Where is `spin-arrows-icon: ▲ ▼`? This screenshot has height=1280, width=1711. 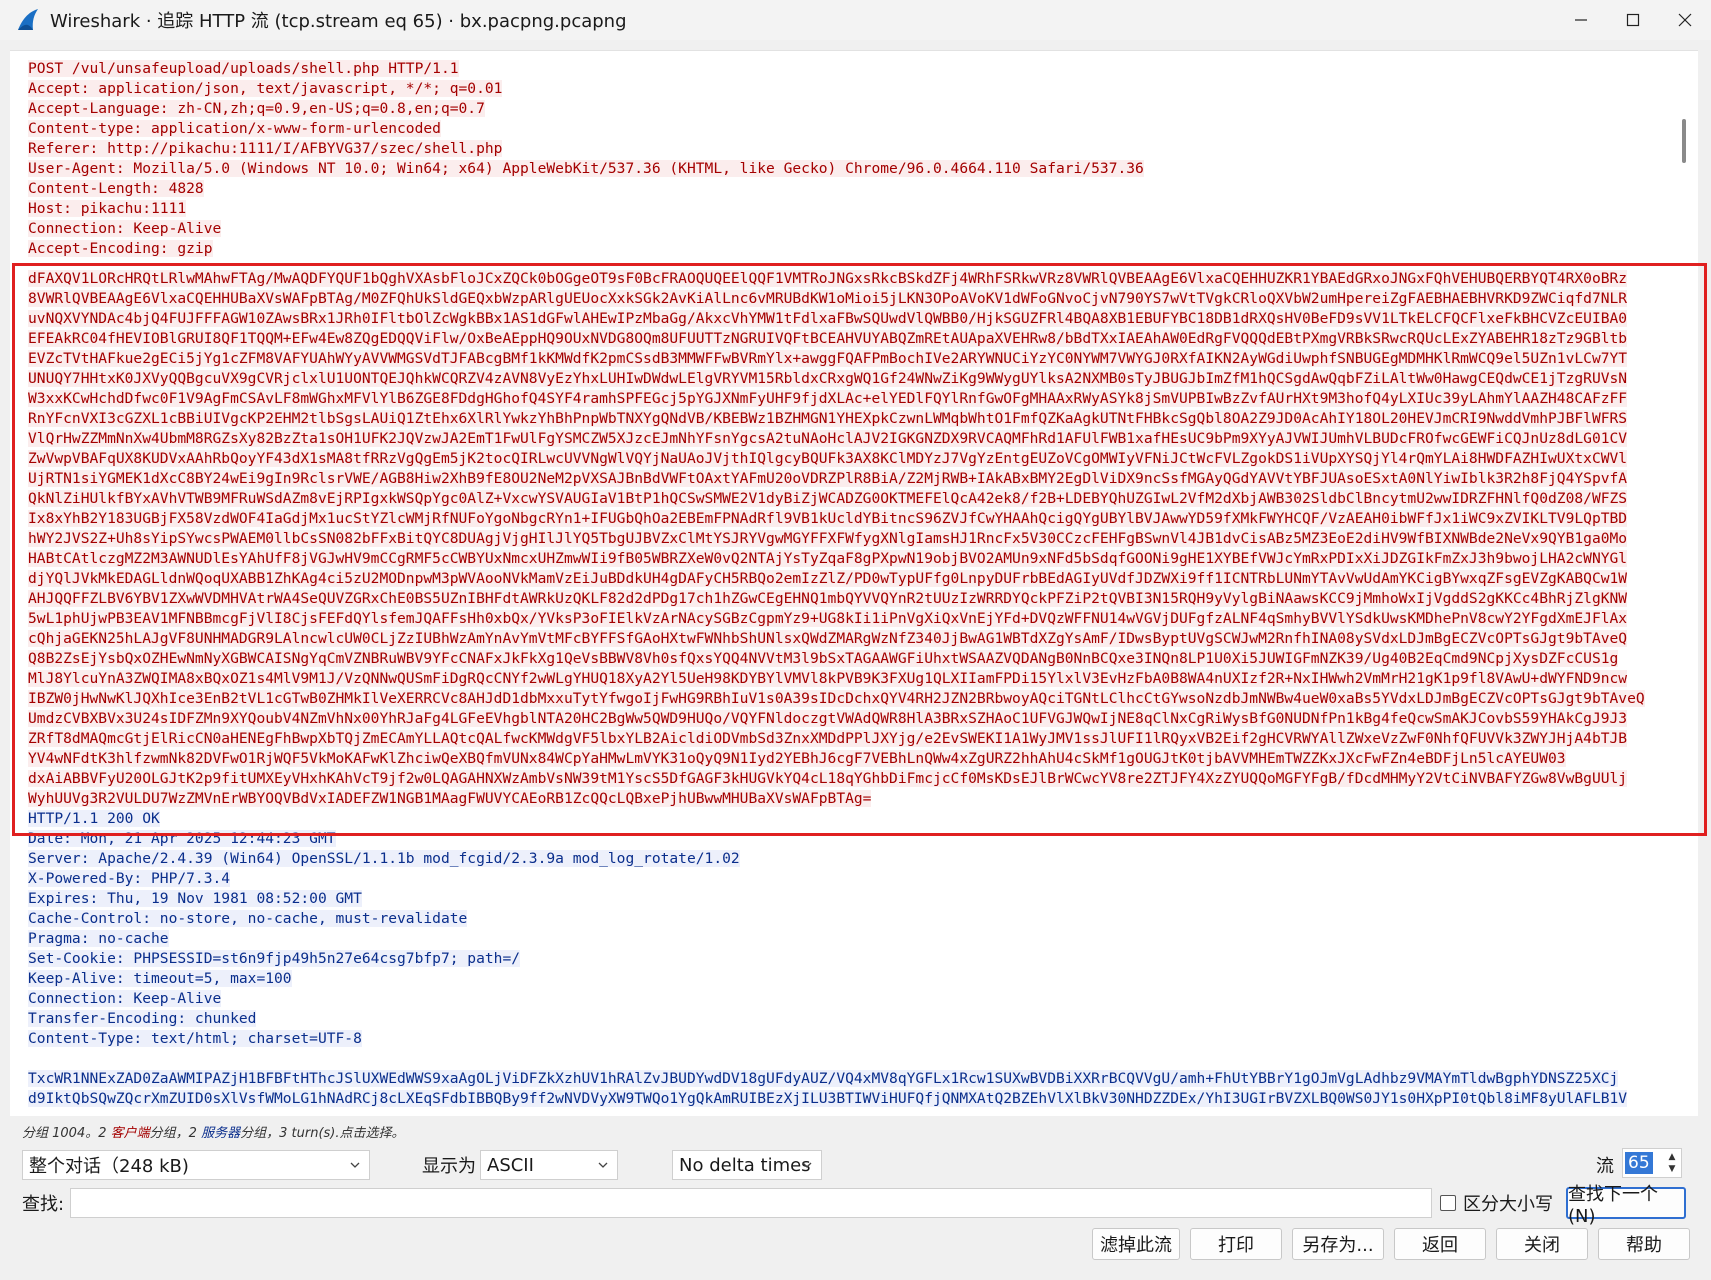
spin-arrows-icon: ▲ ▼ is located at coordinates (1672, 1163).